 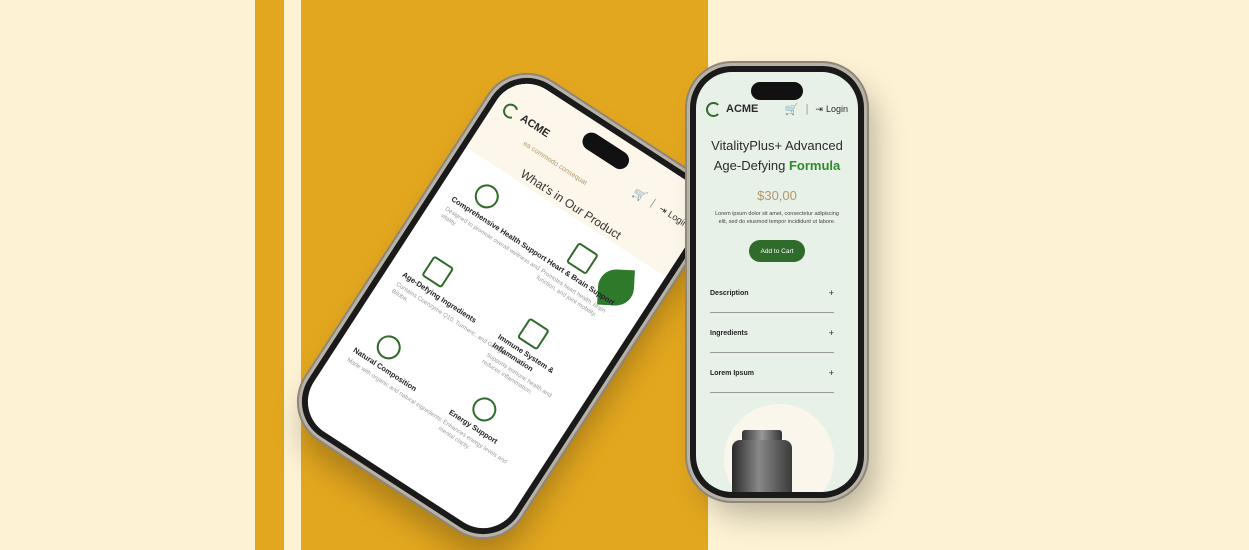 What do you see at coordinates (814, 165) in the screenshot?
I see `title-emphasis: Formula` at bounding box center [814, 165].